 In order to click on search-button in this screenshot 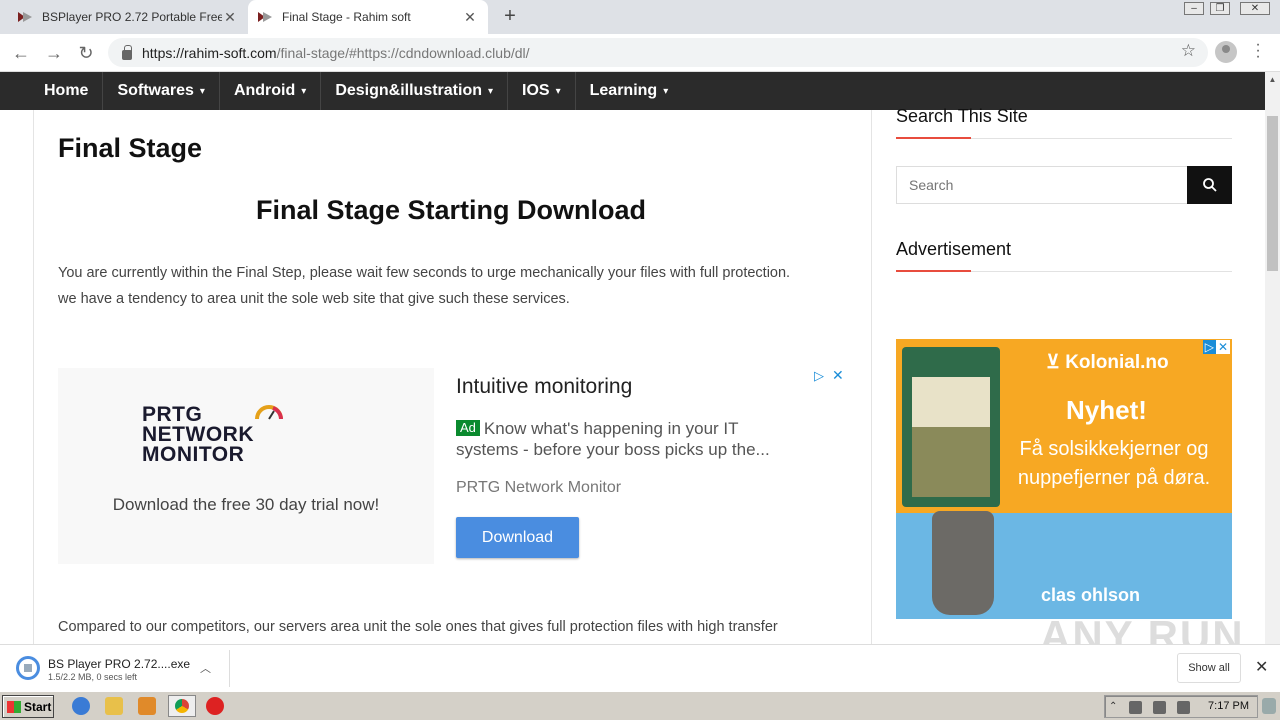, I will do `click(1209, 185)`.